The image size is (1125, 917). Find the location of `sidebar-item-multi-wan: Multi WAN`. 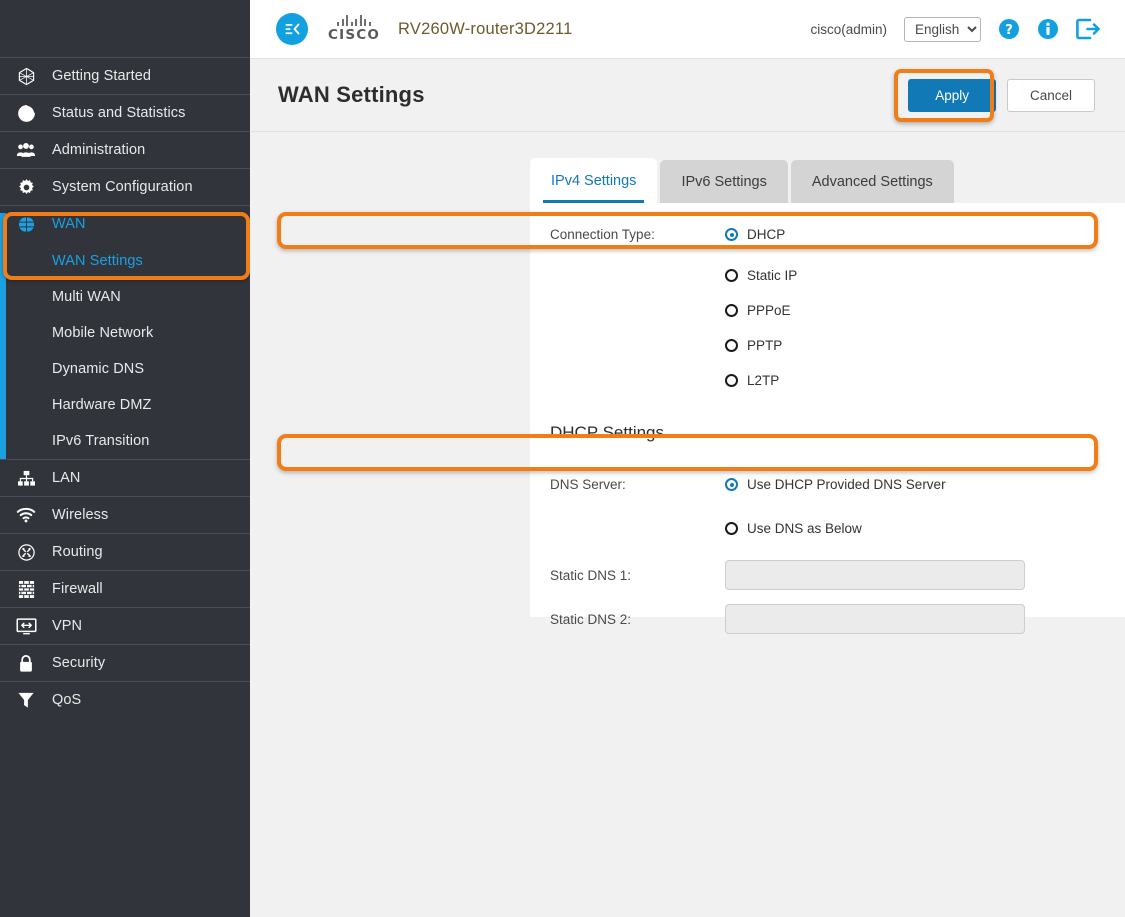

sidebar-item-multi-wan: Multi WAN is located at coordinates (125, 297).